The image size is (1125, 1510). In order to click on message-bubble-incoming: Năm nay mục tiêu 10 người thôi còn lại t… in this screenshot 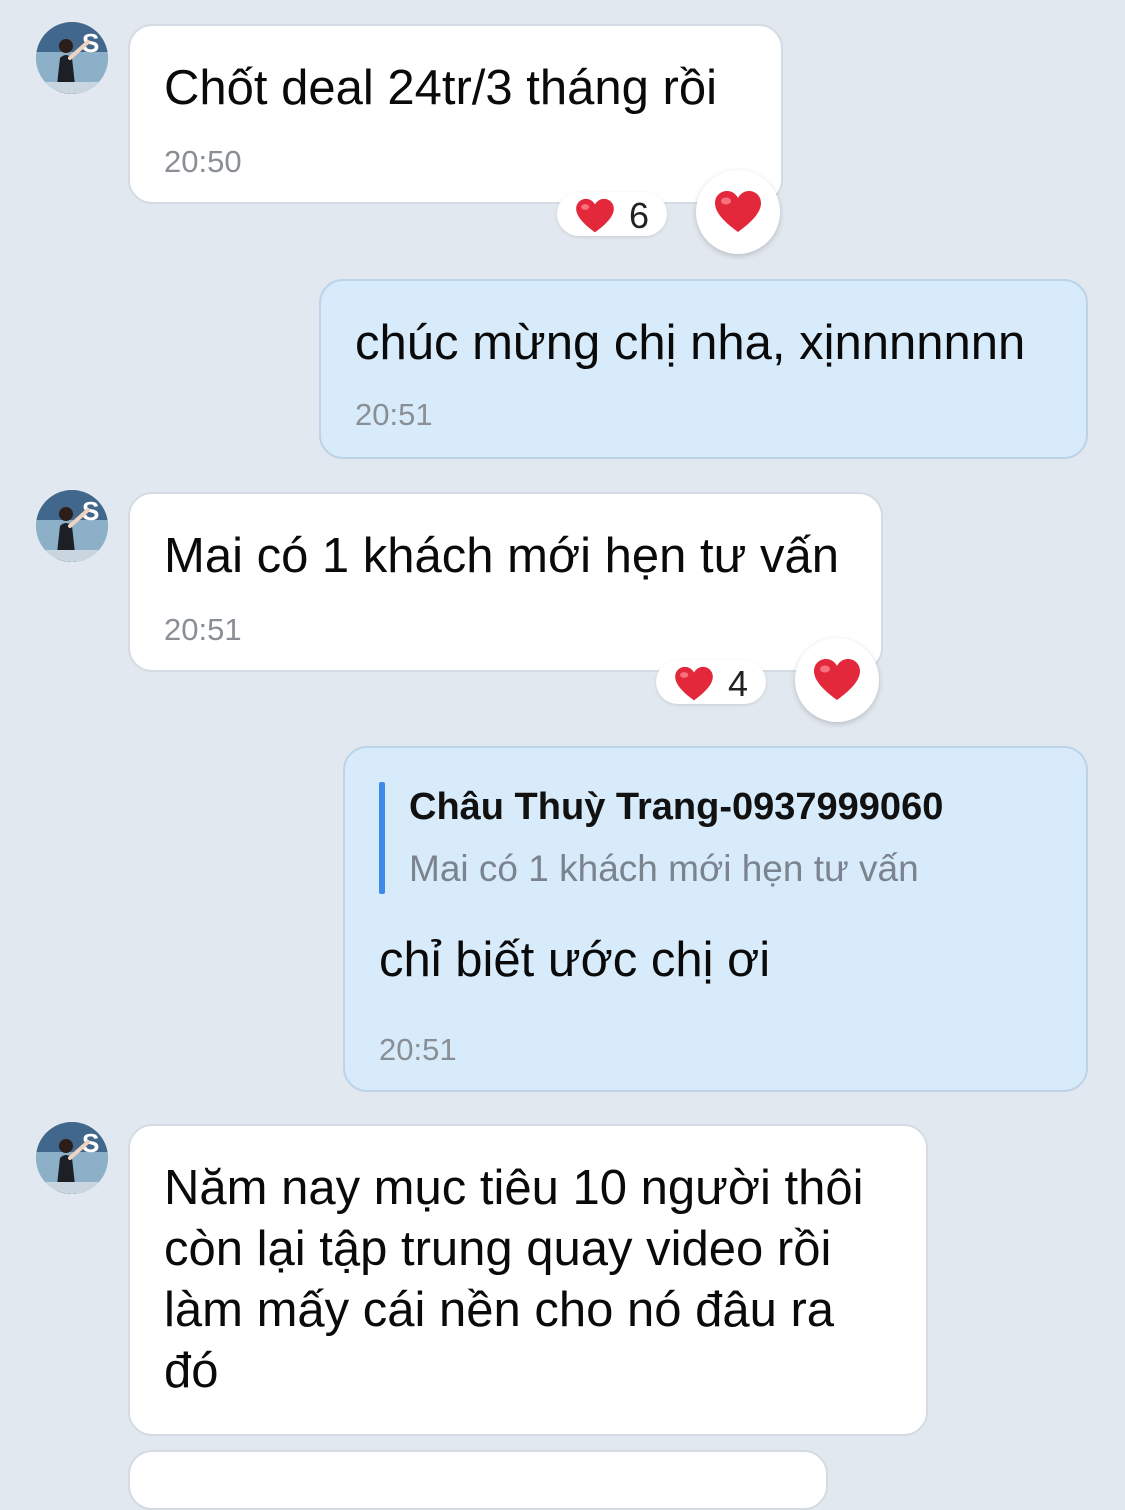, I will do `click(528, 1280)`.